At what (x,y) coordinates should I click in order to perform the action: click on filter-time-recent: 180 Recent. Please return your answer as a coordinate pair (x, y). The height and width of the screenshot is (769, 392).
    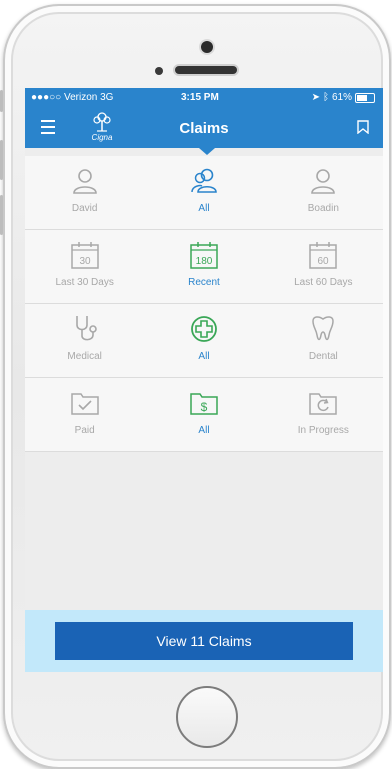
    Looking at the image, I should click on (203, 266).